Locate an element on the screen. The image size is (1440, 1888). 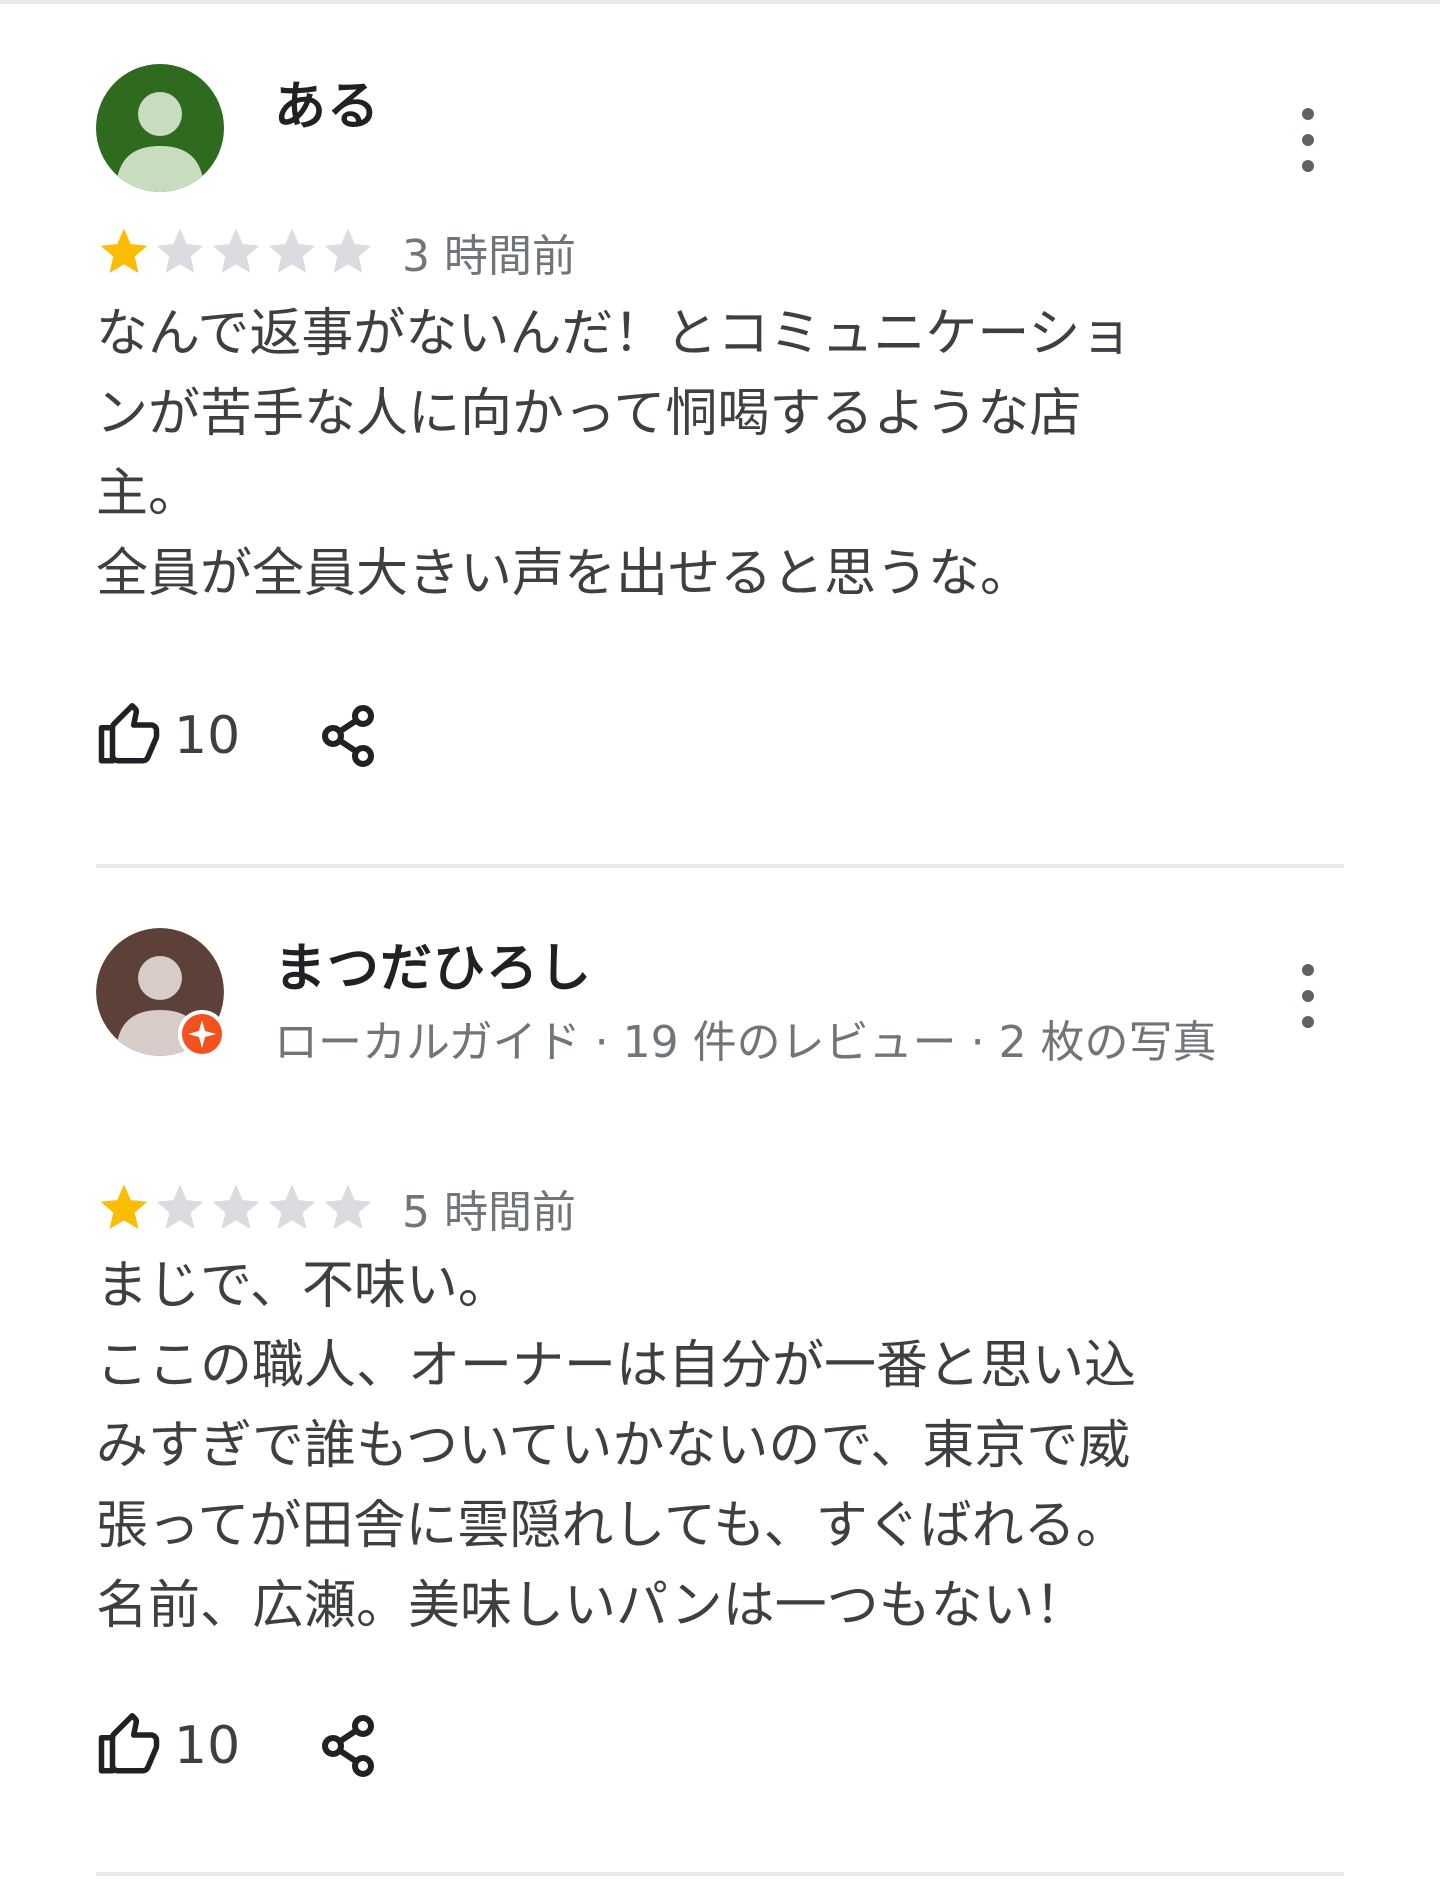
review-text-line: ンが苦手な人に向かって恫喝するような店 is located at coordinates (589, 414).